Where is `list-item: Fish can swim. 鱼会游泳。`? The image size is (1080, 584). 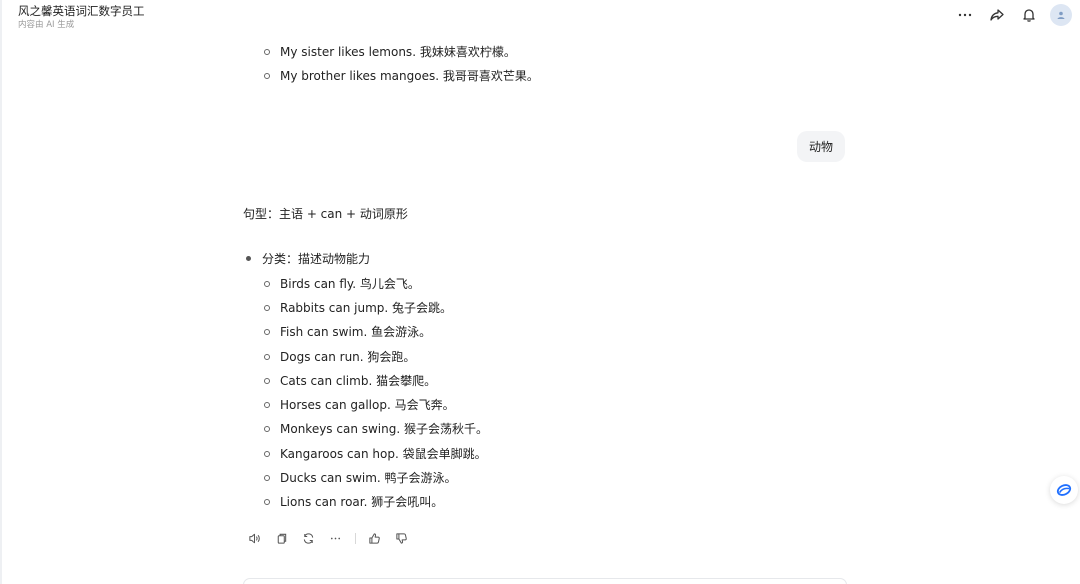
list-item: Fish can swim. 鱼会游泳。 is located at coordinates (347, 331).